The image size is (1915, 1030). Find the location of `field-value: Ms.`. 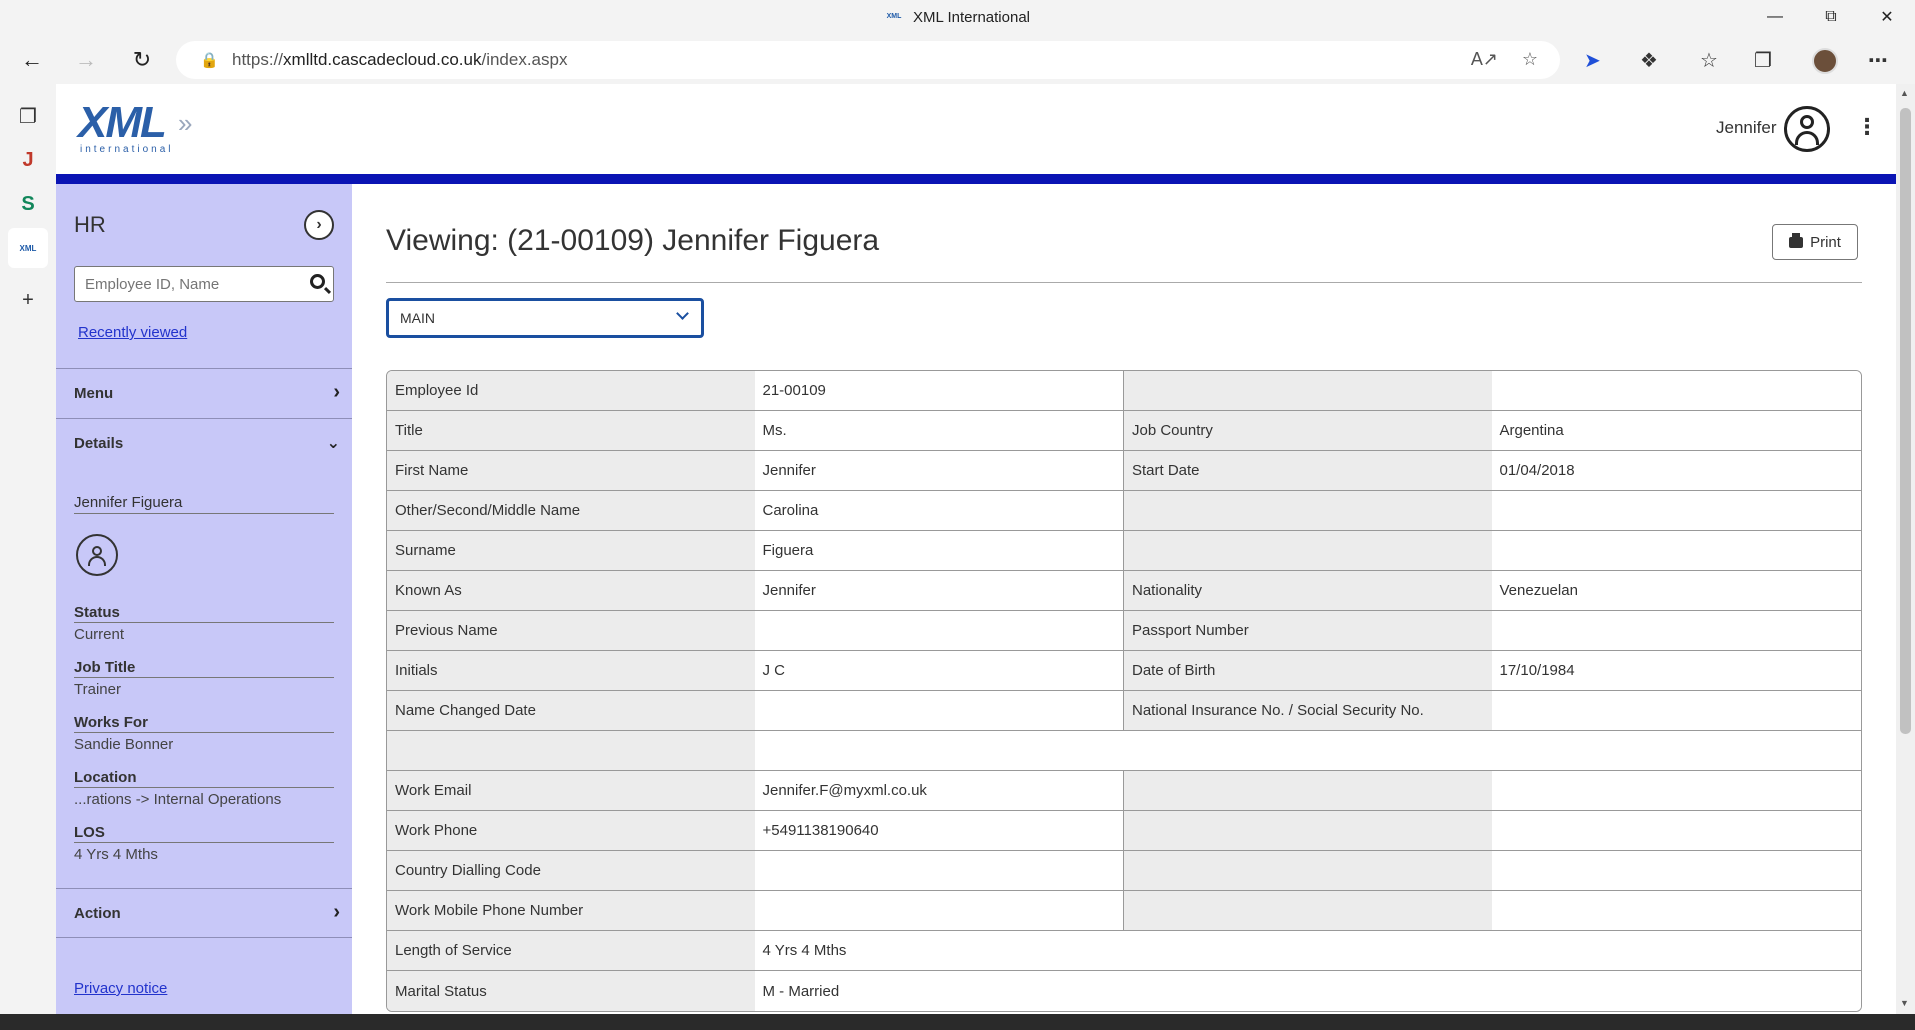

field-value: Ms. is located at coordinates (939, 430).